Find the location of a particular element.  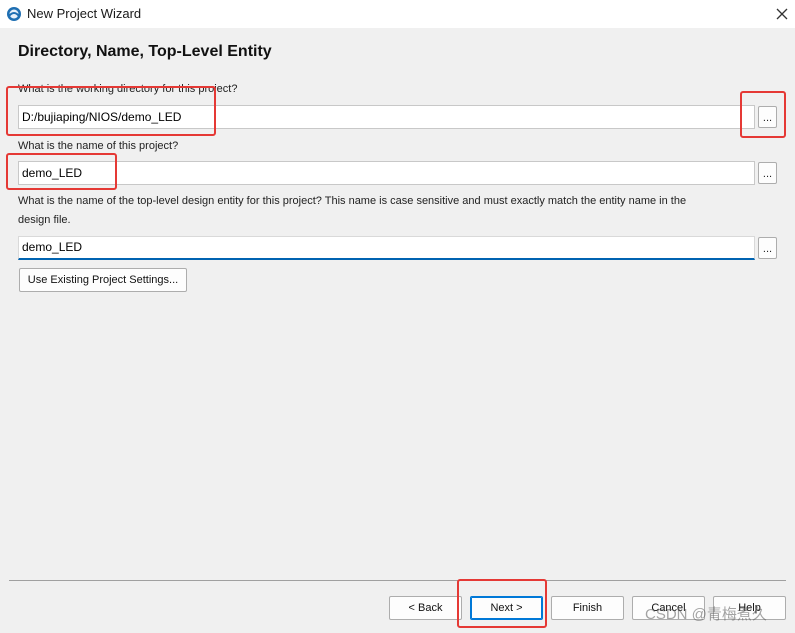

project-name-label: What is the name of this project? is located at coordinates (98, 146).